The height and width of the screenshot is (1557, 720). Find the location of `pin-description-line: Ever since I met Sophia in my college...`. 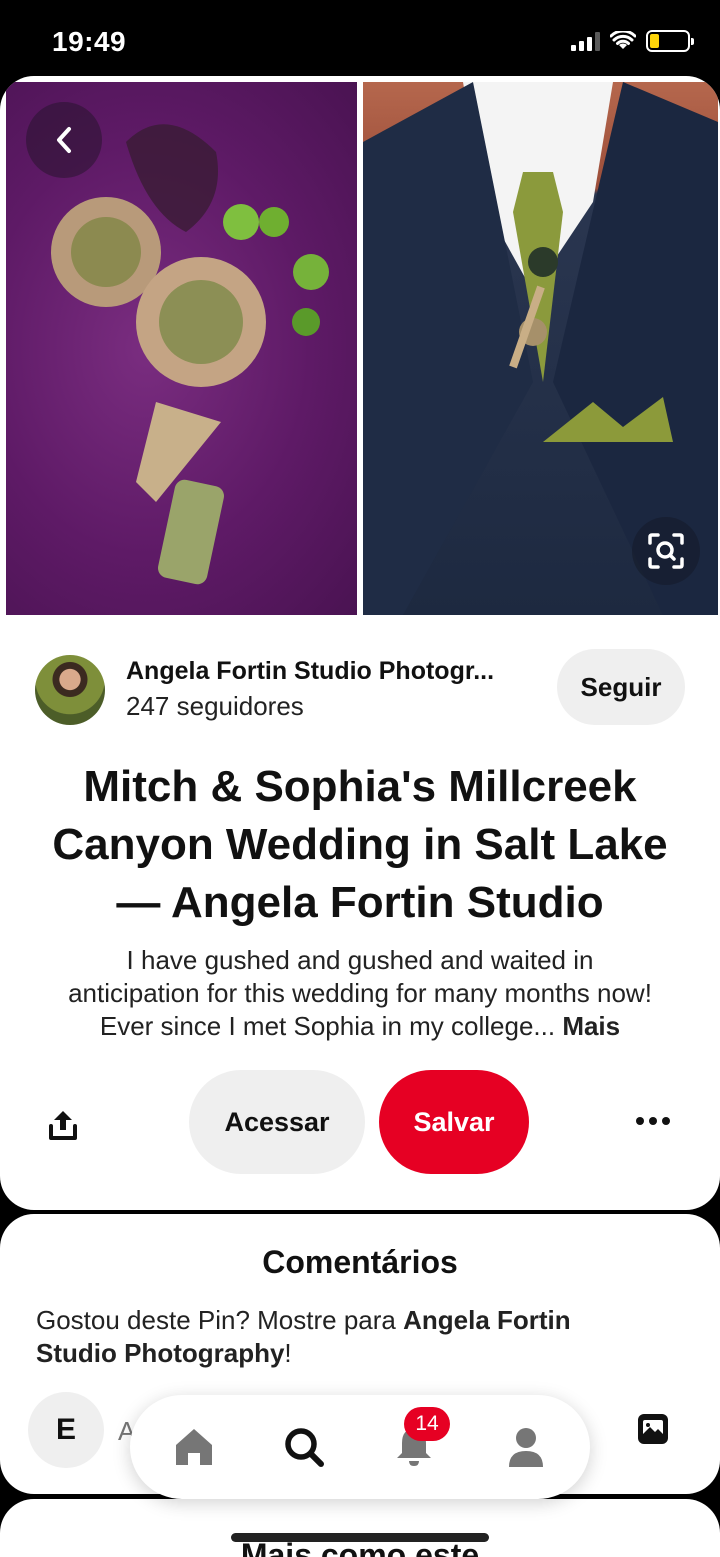

pin-description-line: Ever since I met Sophia in my college... is located at coordinates (327, 1026).